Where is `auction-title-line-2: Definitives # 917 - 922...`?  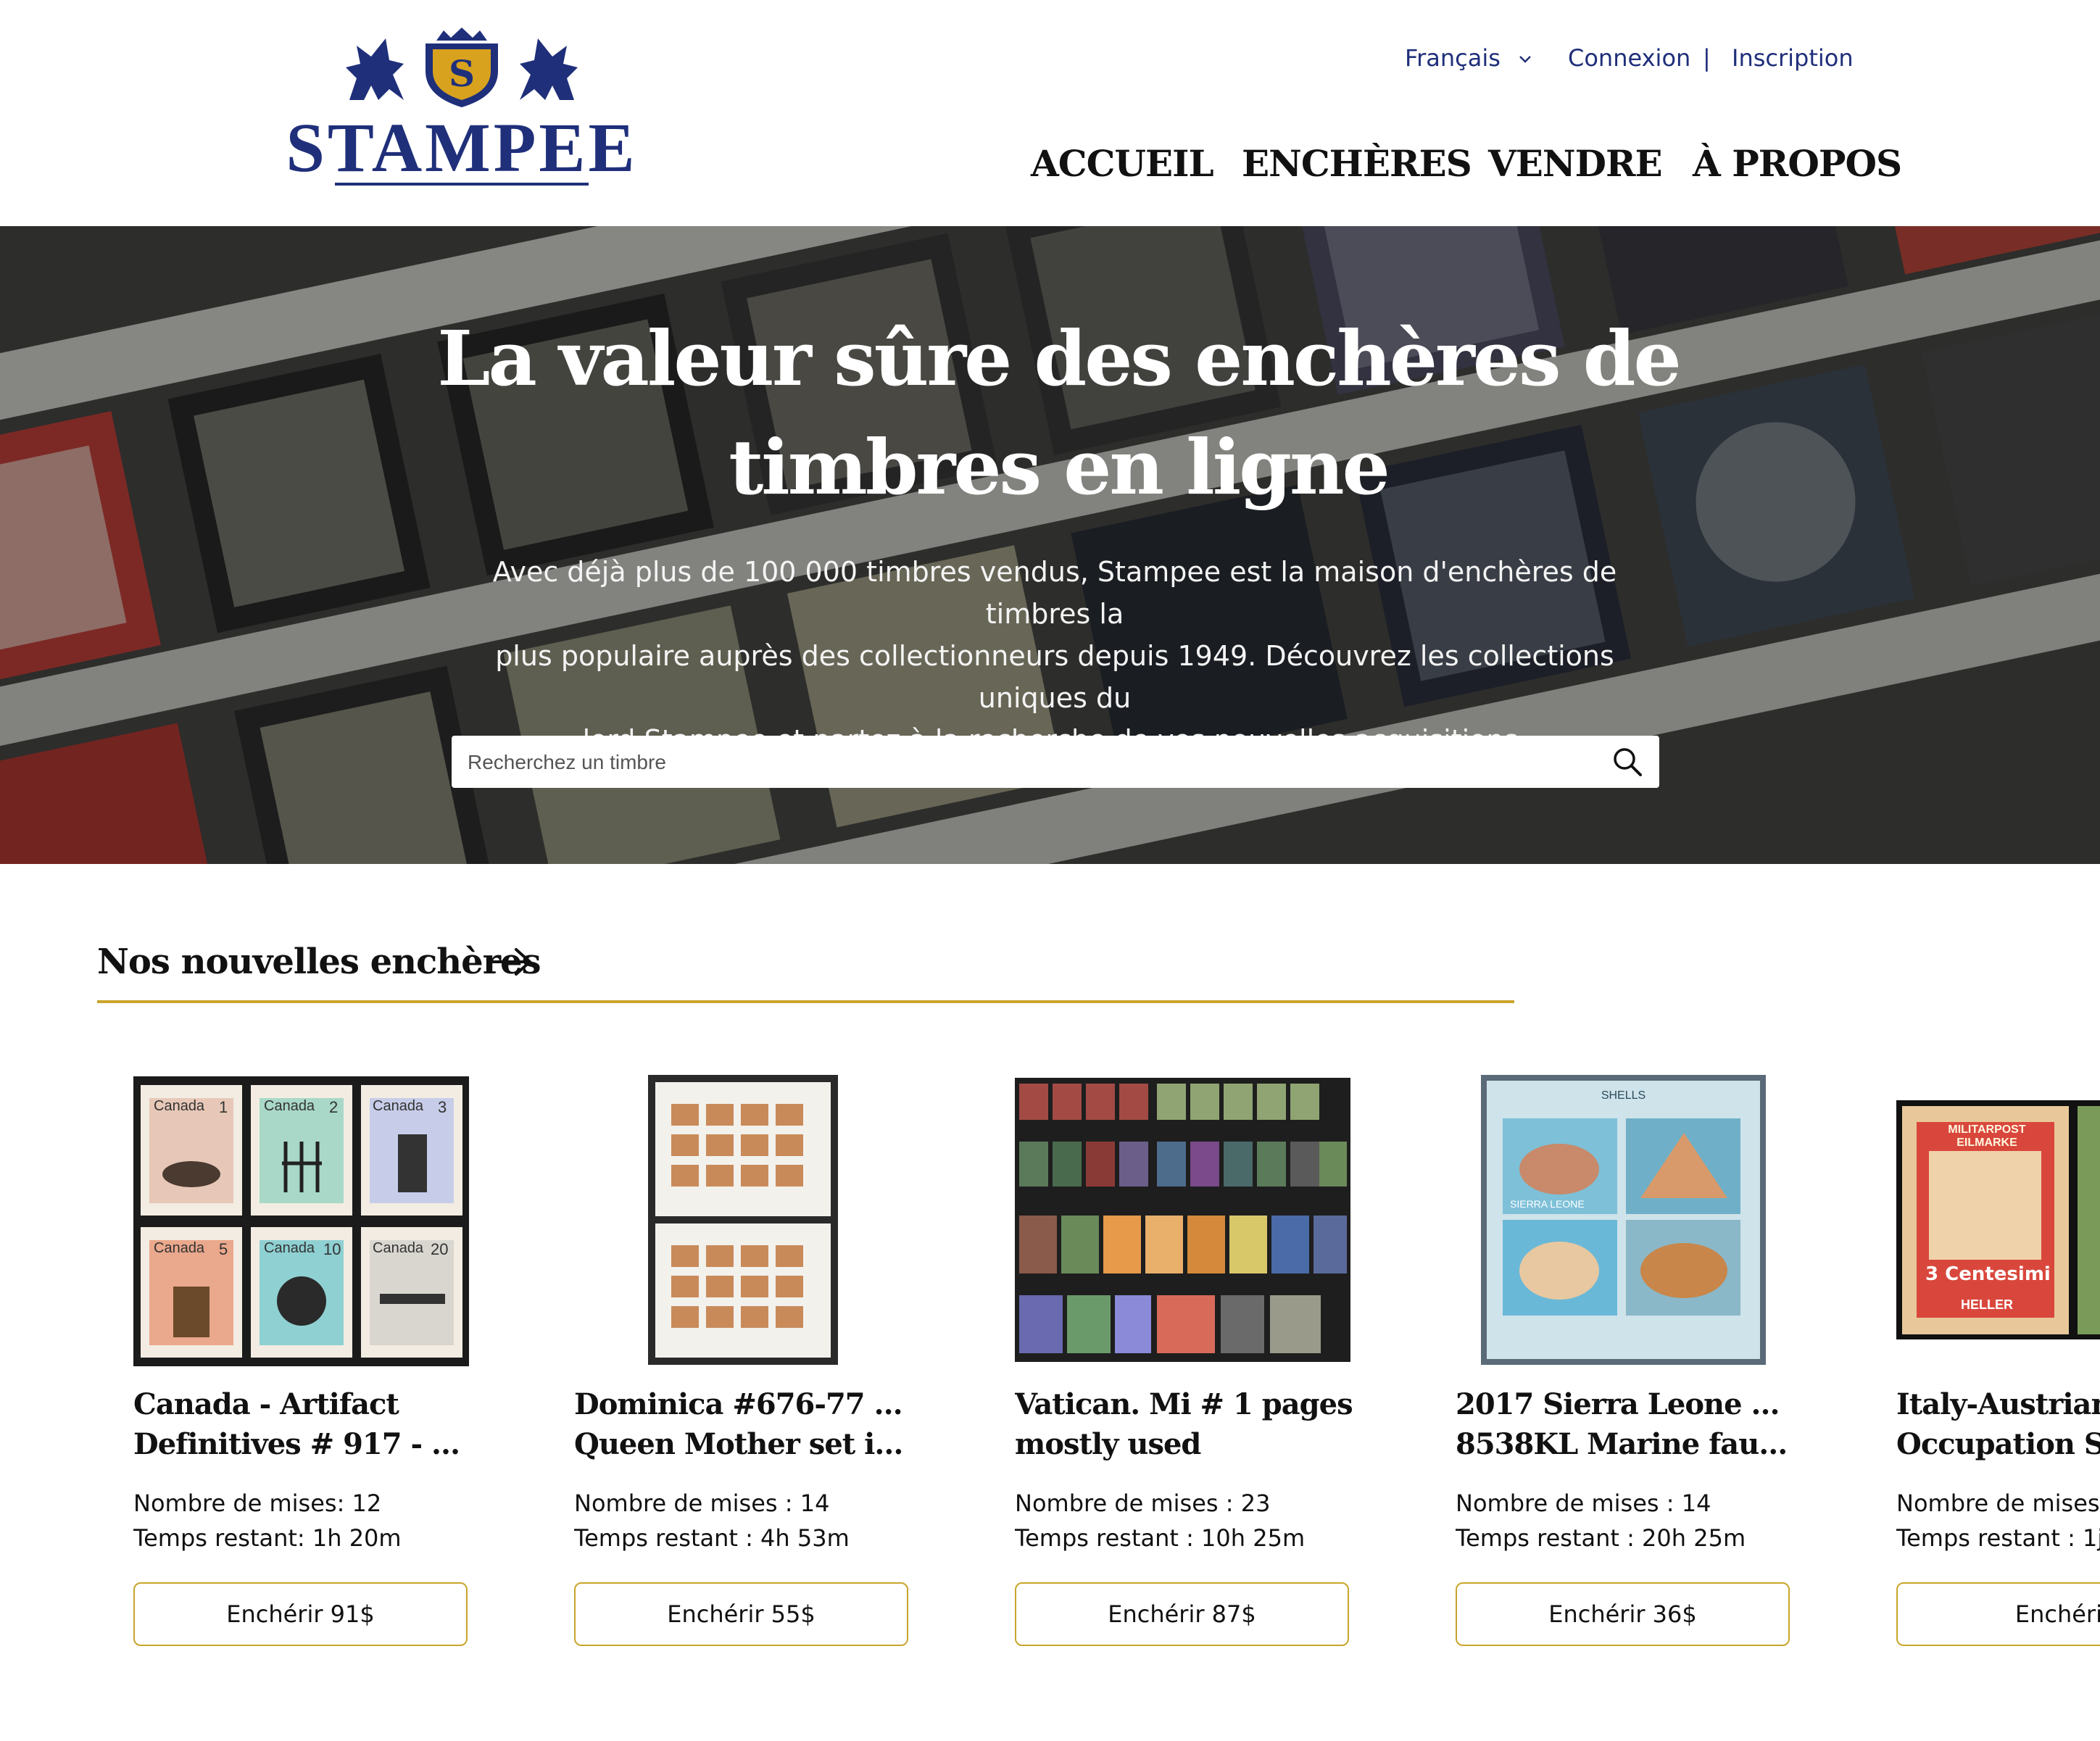
auction-title-line-2: Definitives # 917 - 922... is located at coordinates (303, 1444).